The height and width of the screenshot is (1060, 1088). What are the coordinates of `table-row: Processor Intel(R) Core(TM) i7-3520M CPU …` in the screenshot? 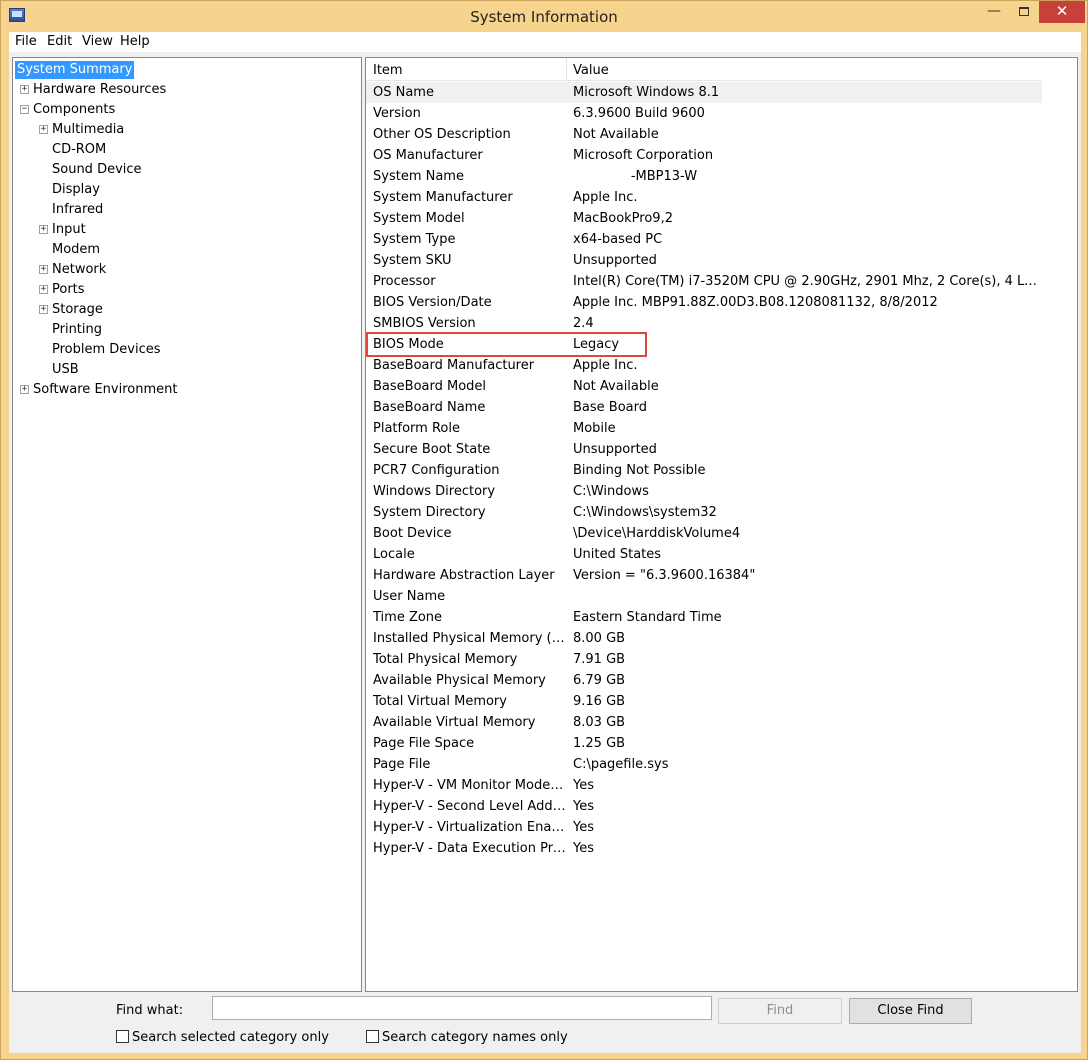 It's located at (704, 281).